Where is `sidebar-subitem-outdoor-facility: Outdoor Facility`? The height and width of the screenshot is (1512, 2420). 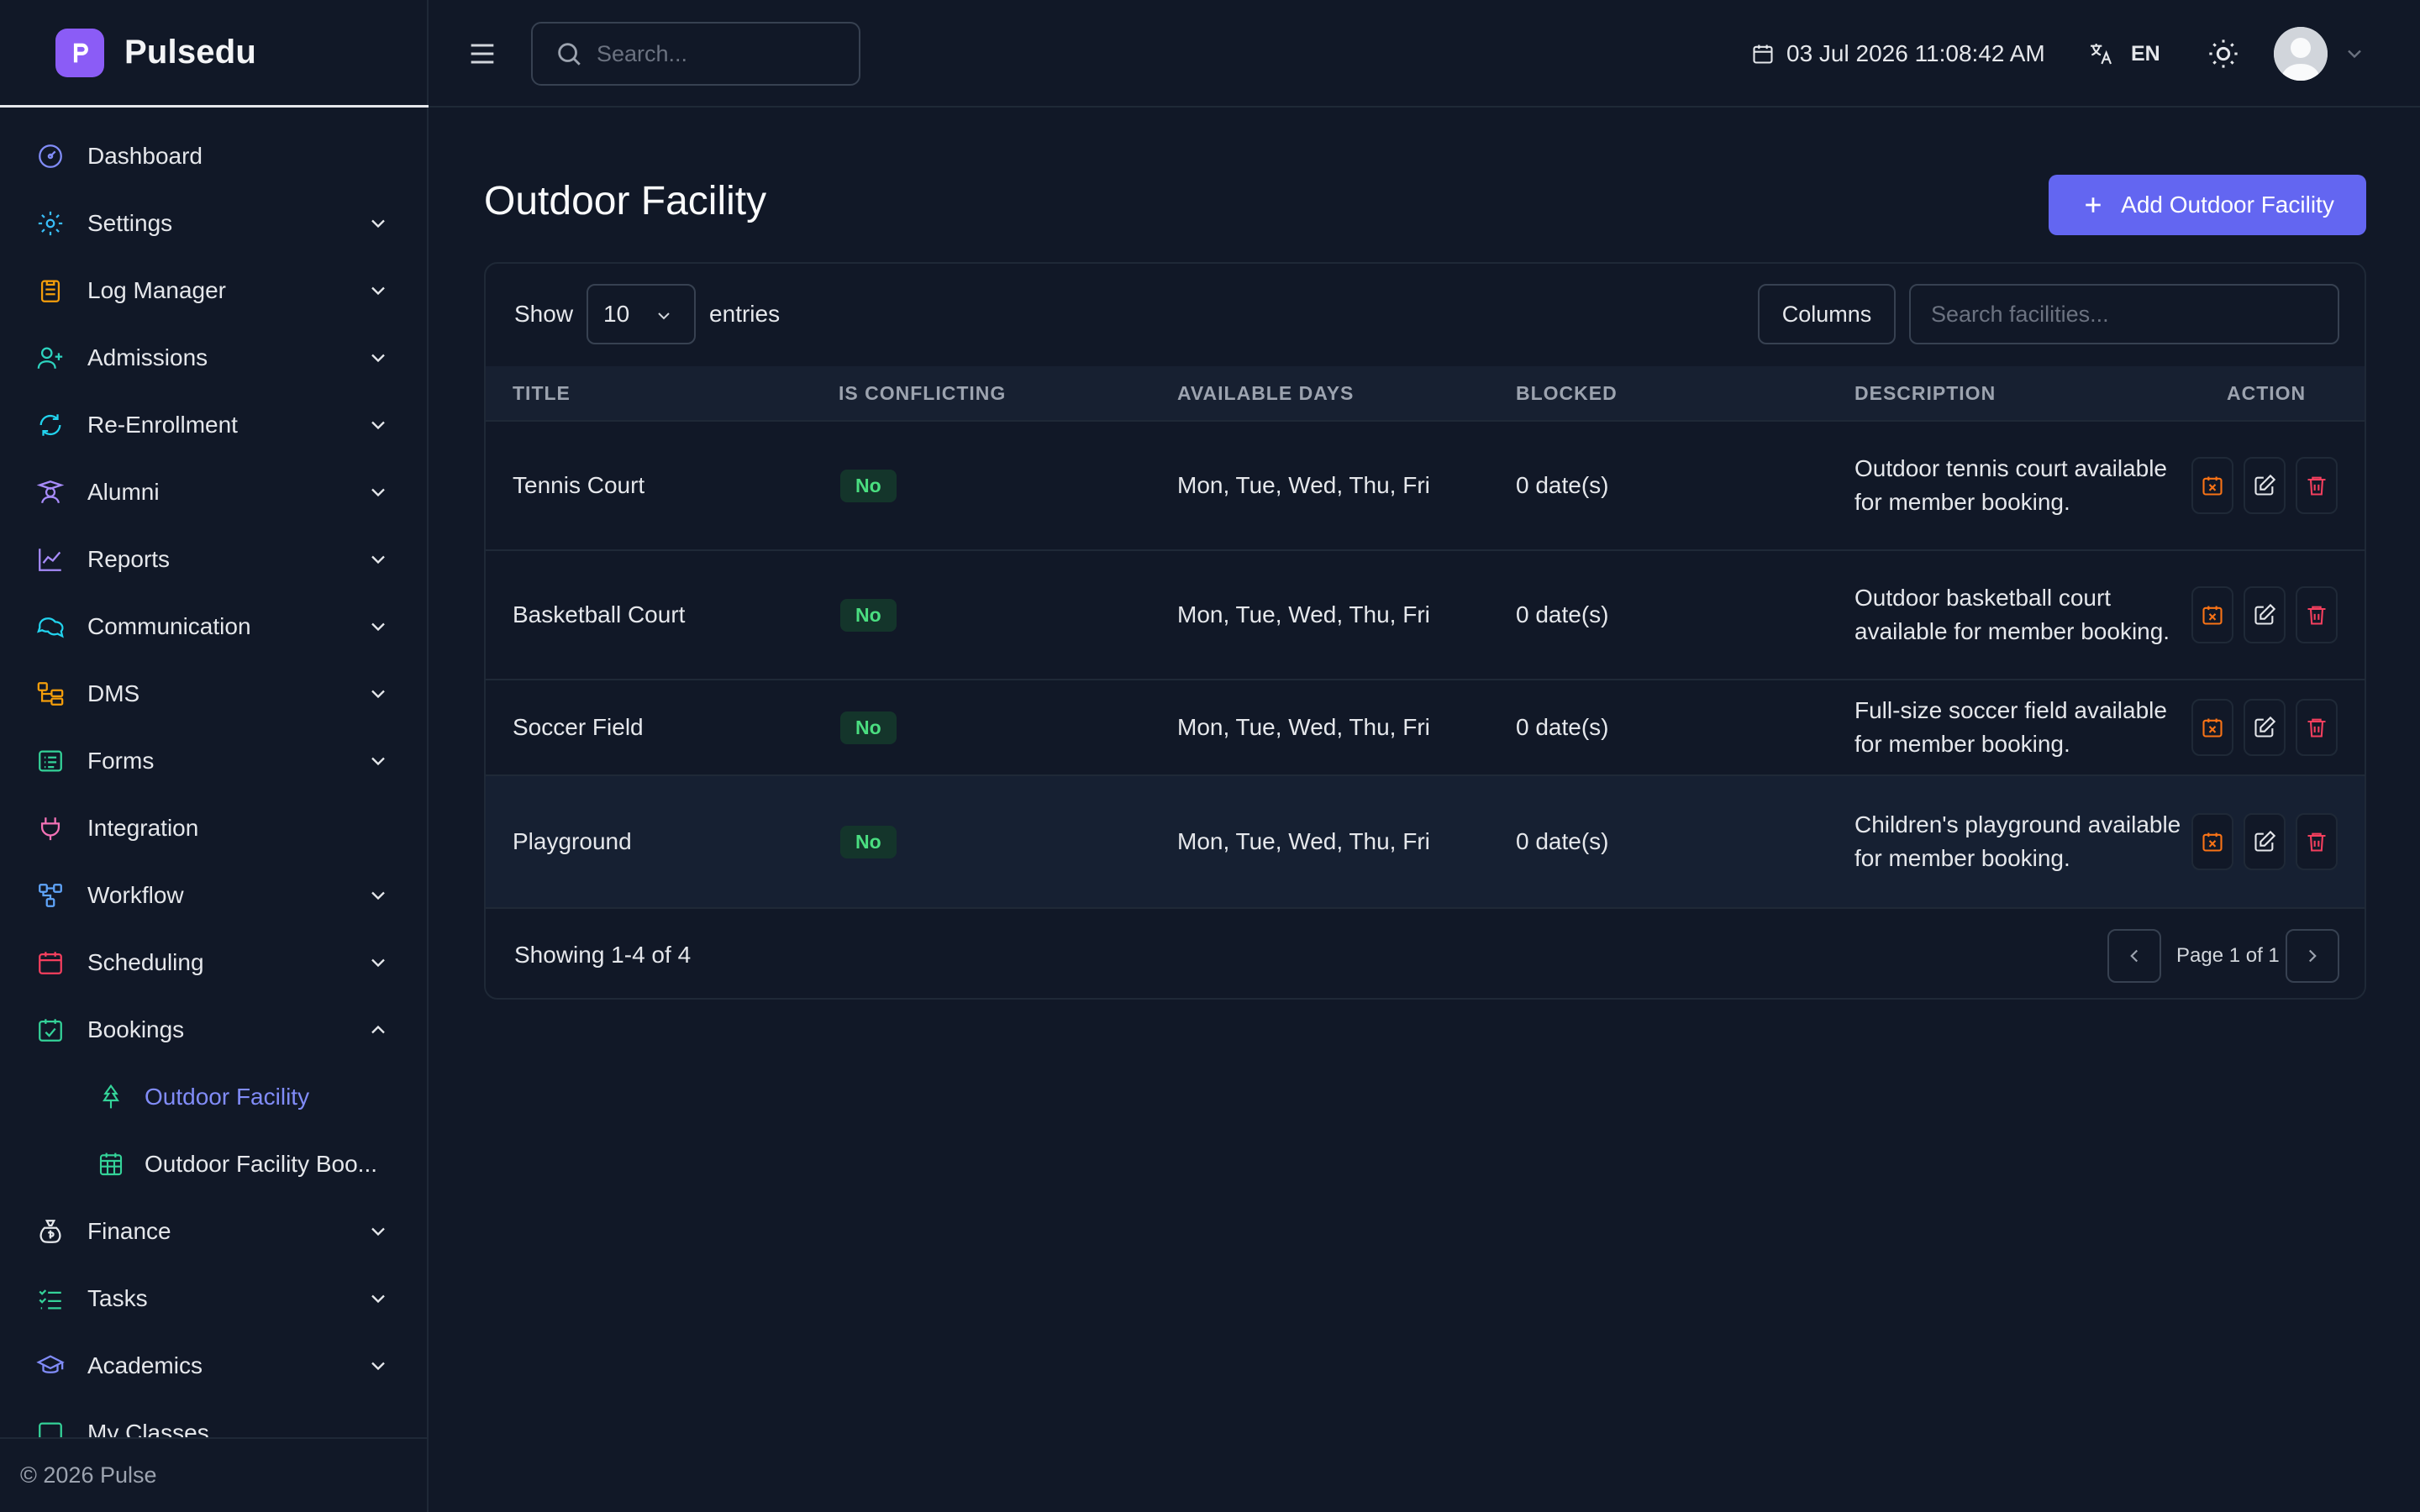
sidebar-subitem-outdoor-facility: Outdoor Facility is located at coordinates (214, 1097).